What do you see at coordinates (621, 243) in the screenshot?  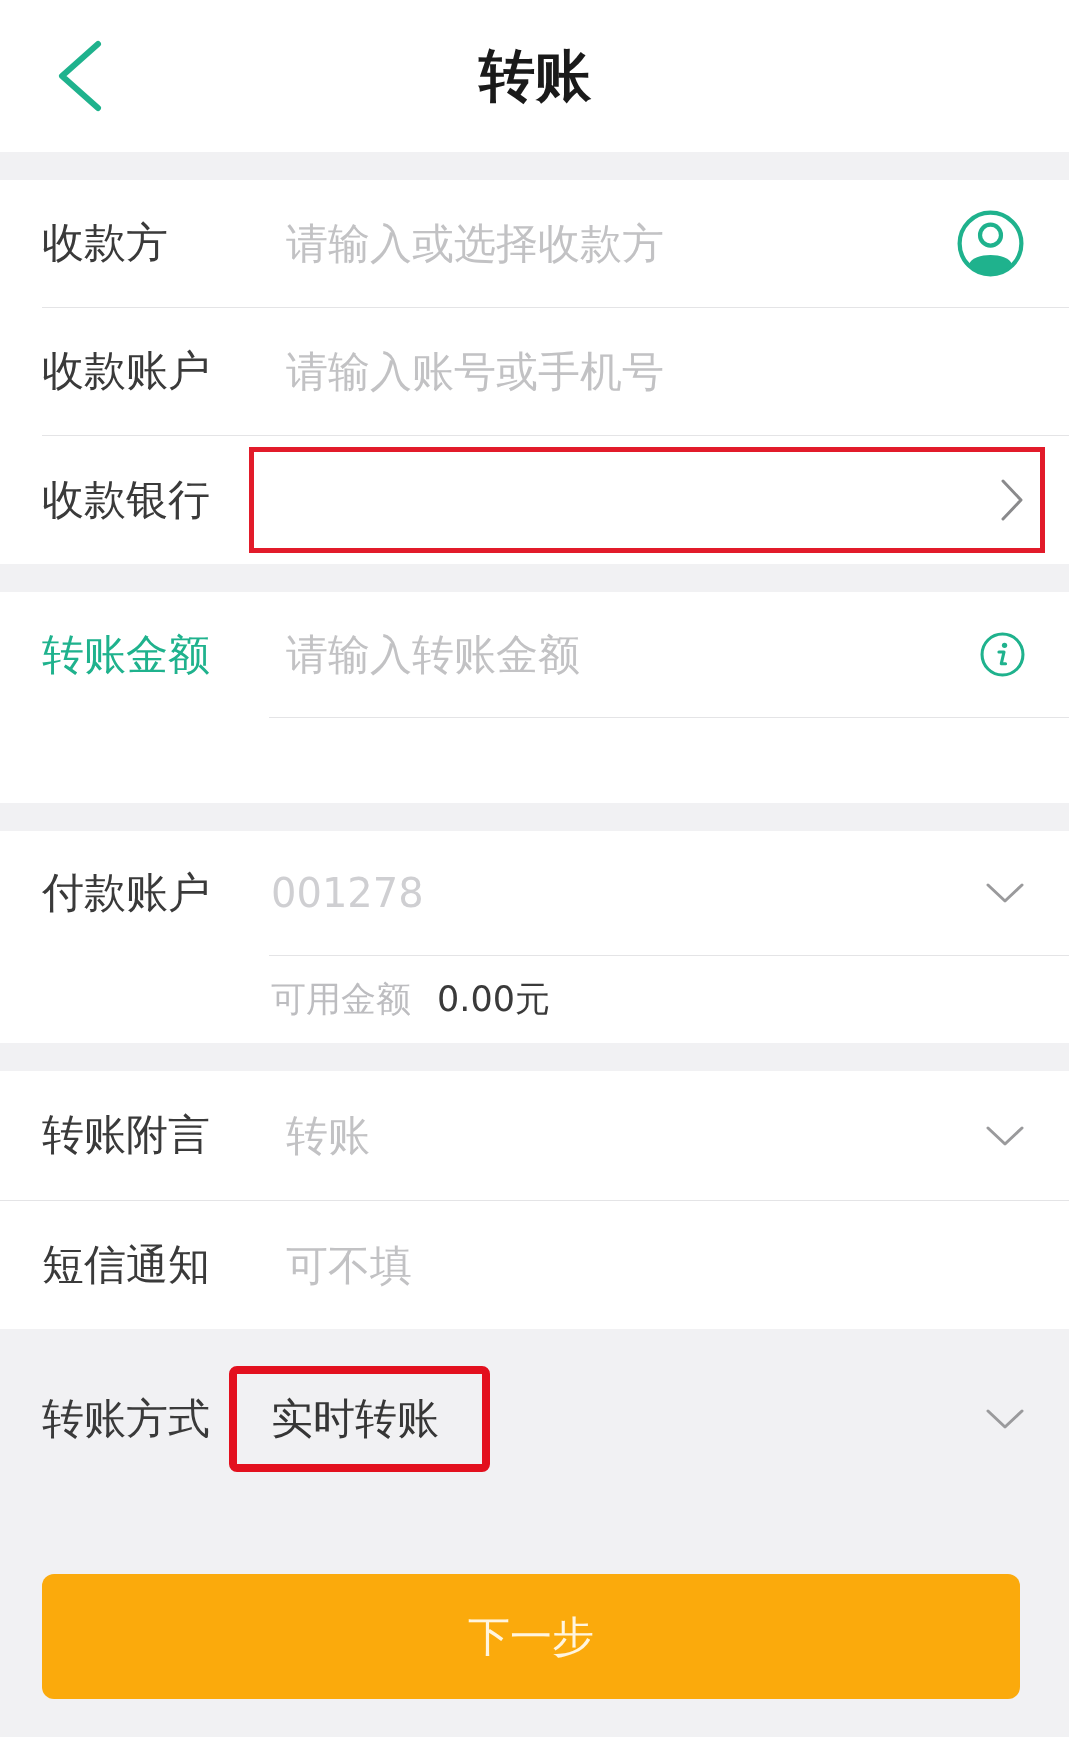 I see `payee-input: 请输入或选择收款方` at bounding box center [621, 243].